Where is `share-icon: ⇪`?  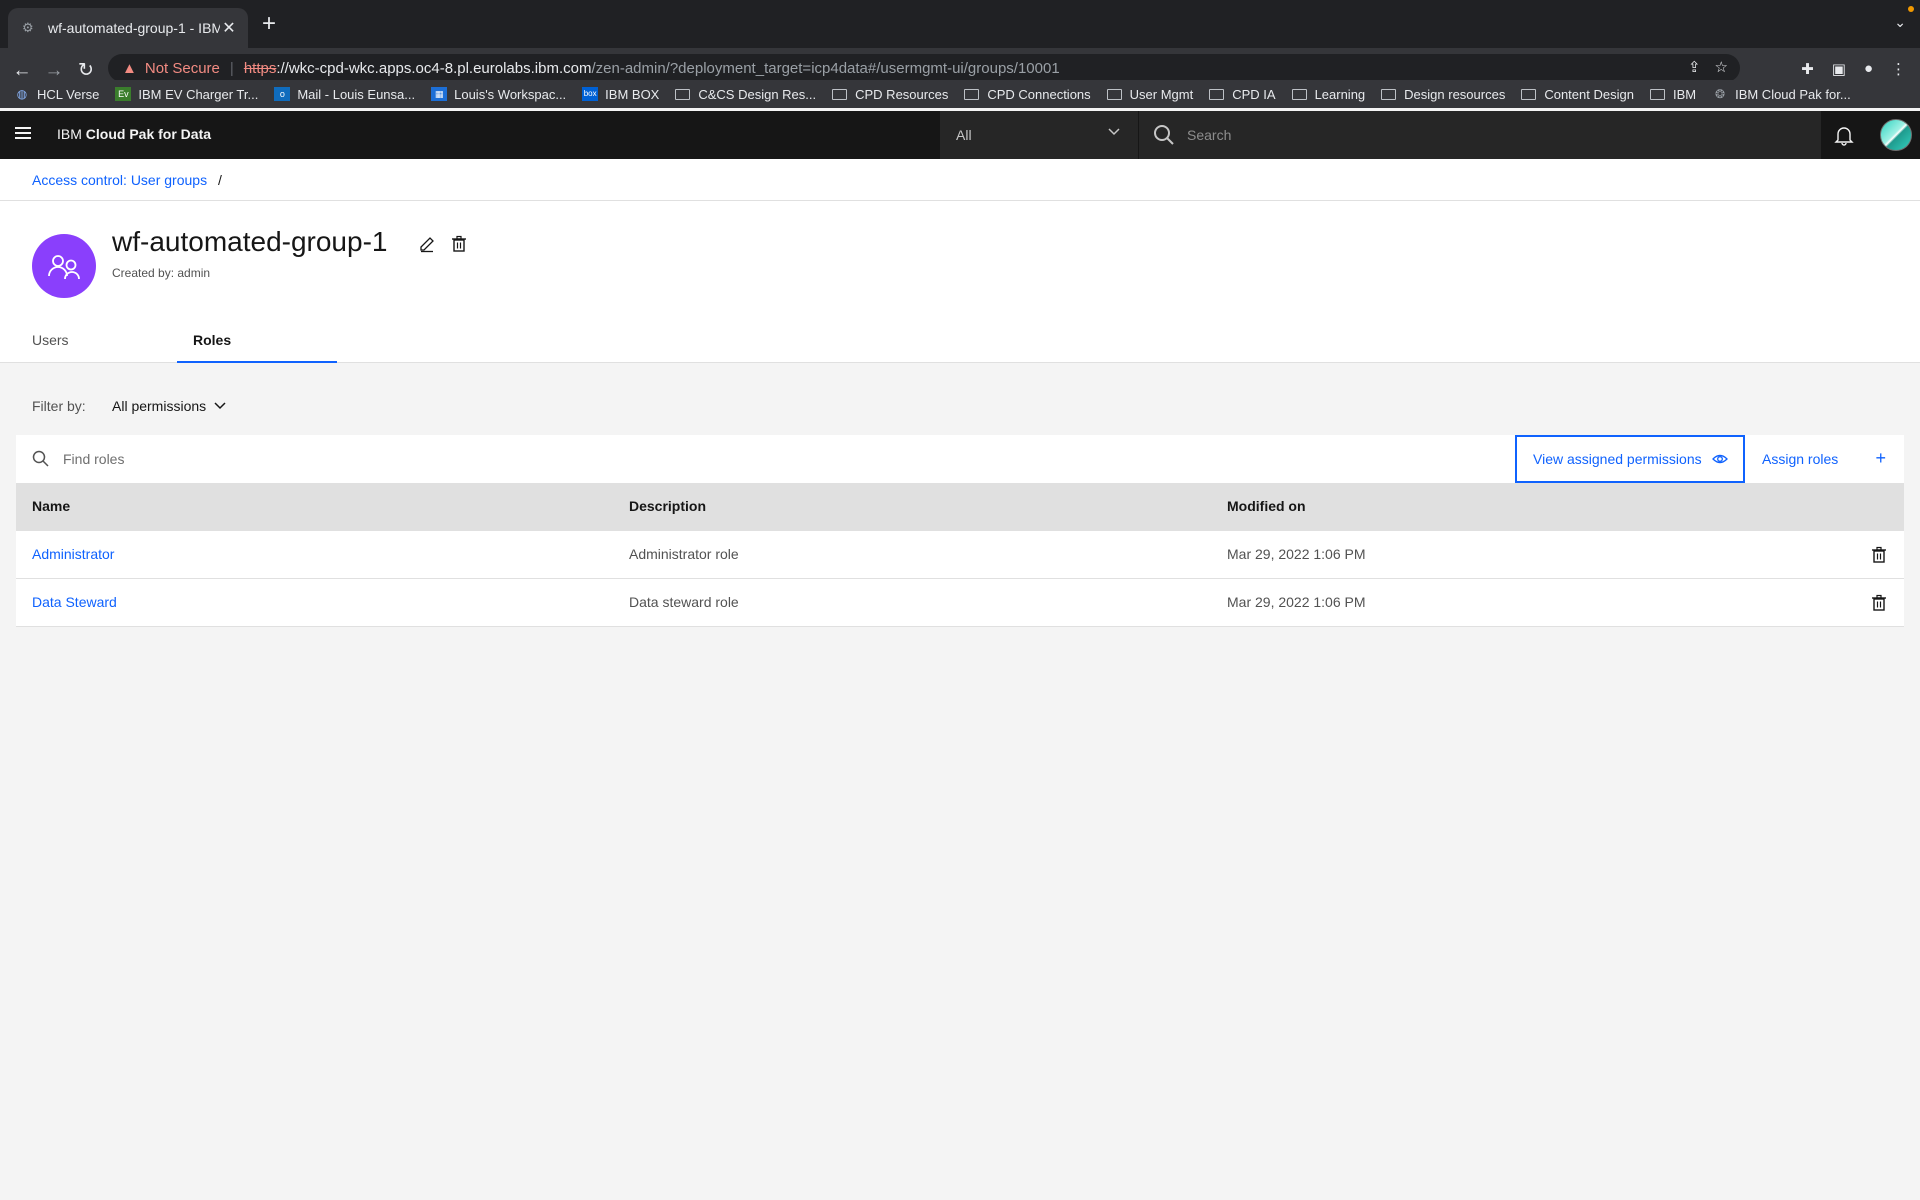
share-icon: ⇪ is located at coordinates (1694, 67).